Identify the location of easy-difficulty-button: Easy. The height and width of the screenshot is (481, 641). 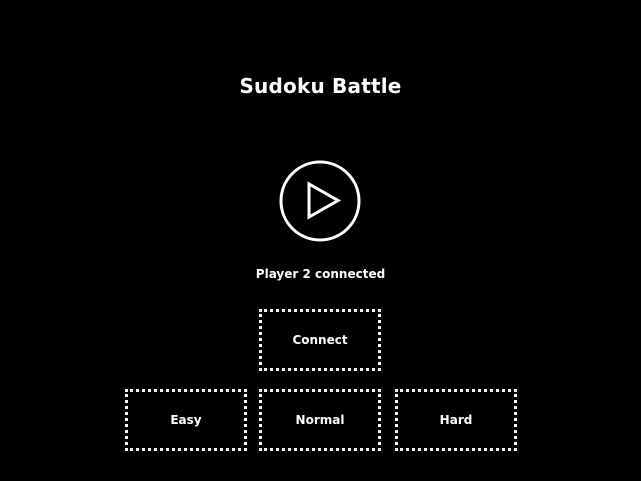
(186, 420).